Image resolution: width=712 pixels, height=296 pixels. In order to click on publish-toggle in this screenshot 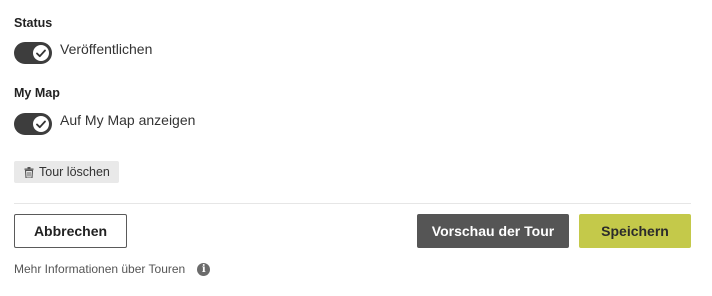, I will do `click(33, 53)`.